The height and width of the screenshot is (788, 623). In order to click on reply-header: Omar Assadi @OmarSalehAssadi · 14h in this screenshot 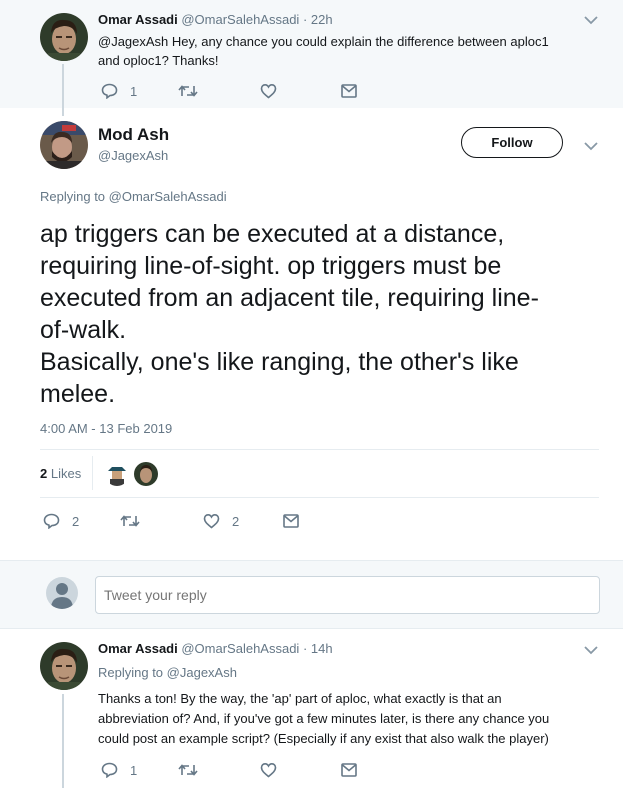, I will do `click(215, 648)`.